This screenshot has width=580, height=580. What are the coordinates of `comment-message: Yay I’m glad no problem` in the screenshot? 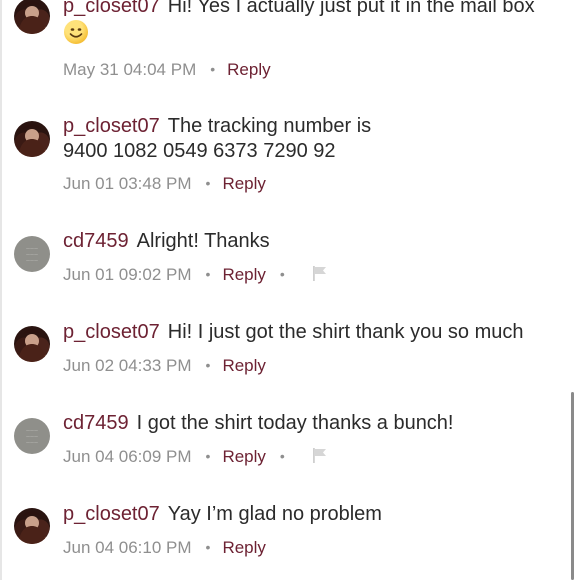 It's located at (274, 514).